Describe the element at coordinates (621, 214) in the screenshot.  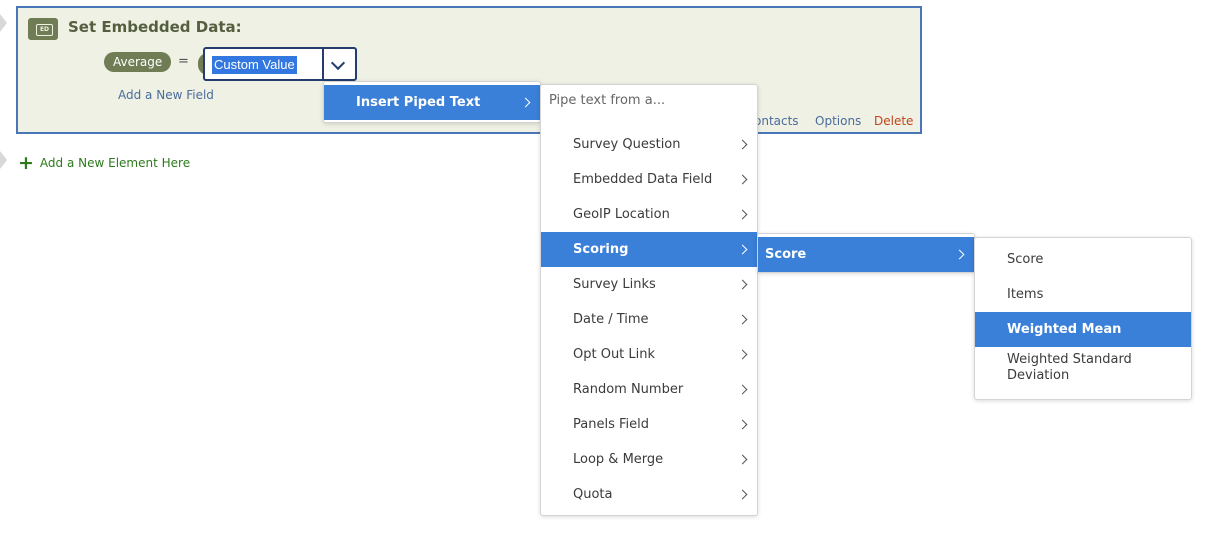
I see `menu-item-label: GeoIP Location` at that location.